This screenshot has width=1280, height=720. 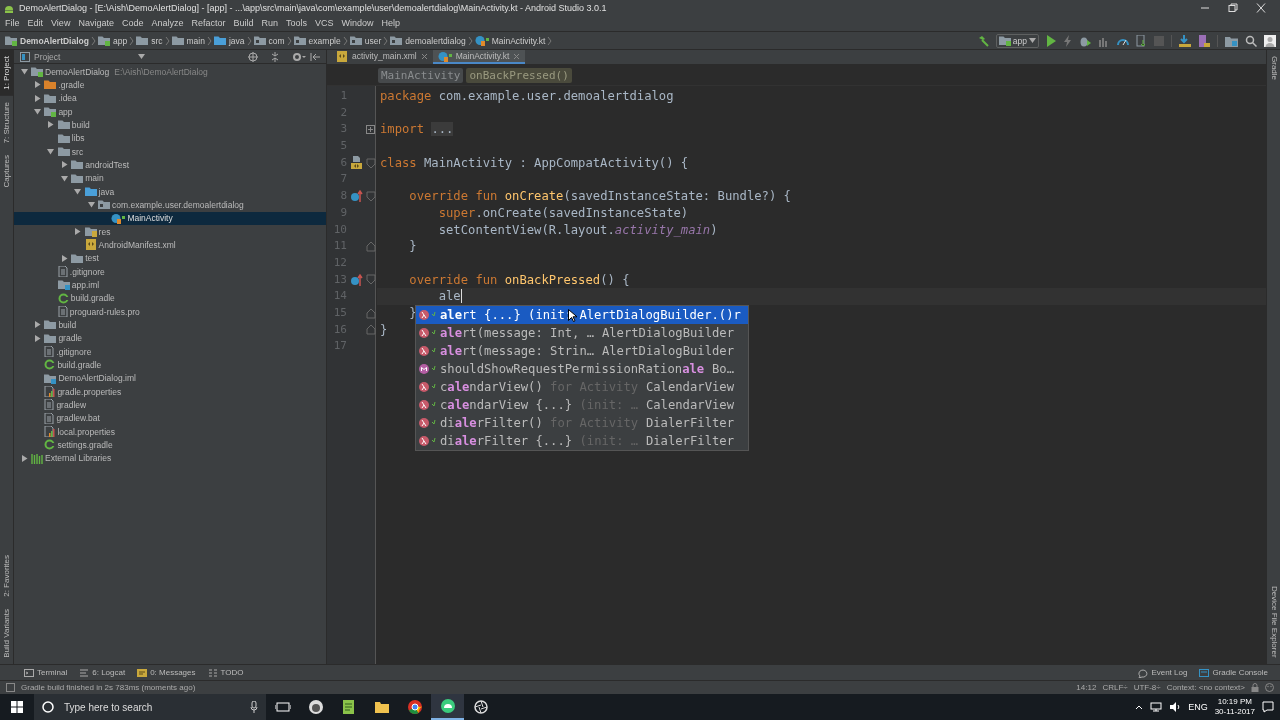 I want to click on menu-item: Code, so click(x=132, y=23).